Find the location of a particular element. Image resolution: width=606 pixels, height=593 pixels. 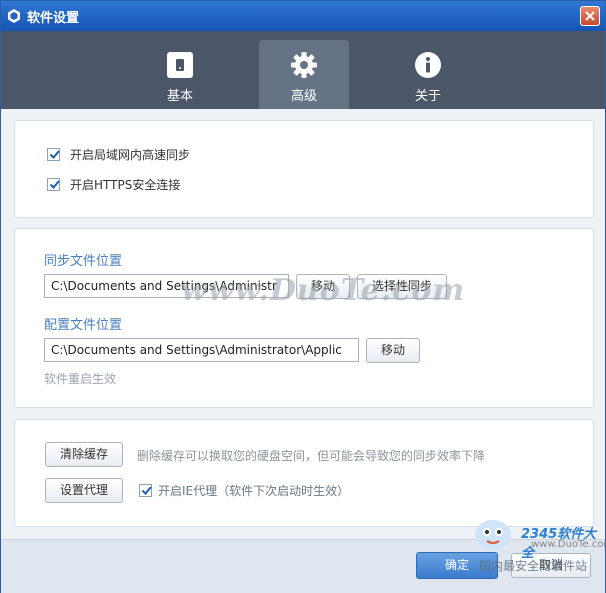

https-checkbox is located at coordinates (53, 184).